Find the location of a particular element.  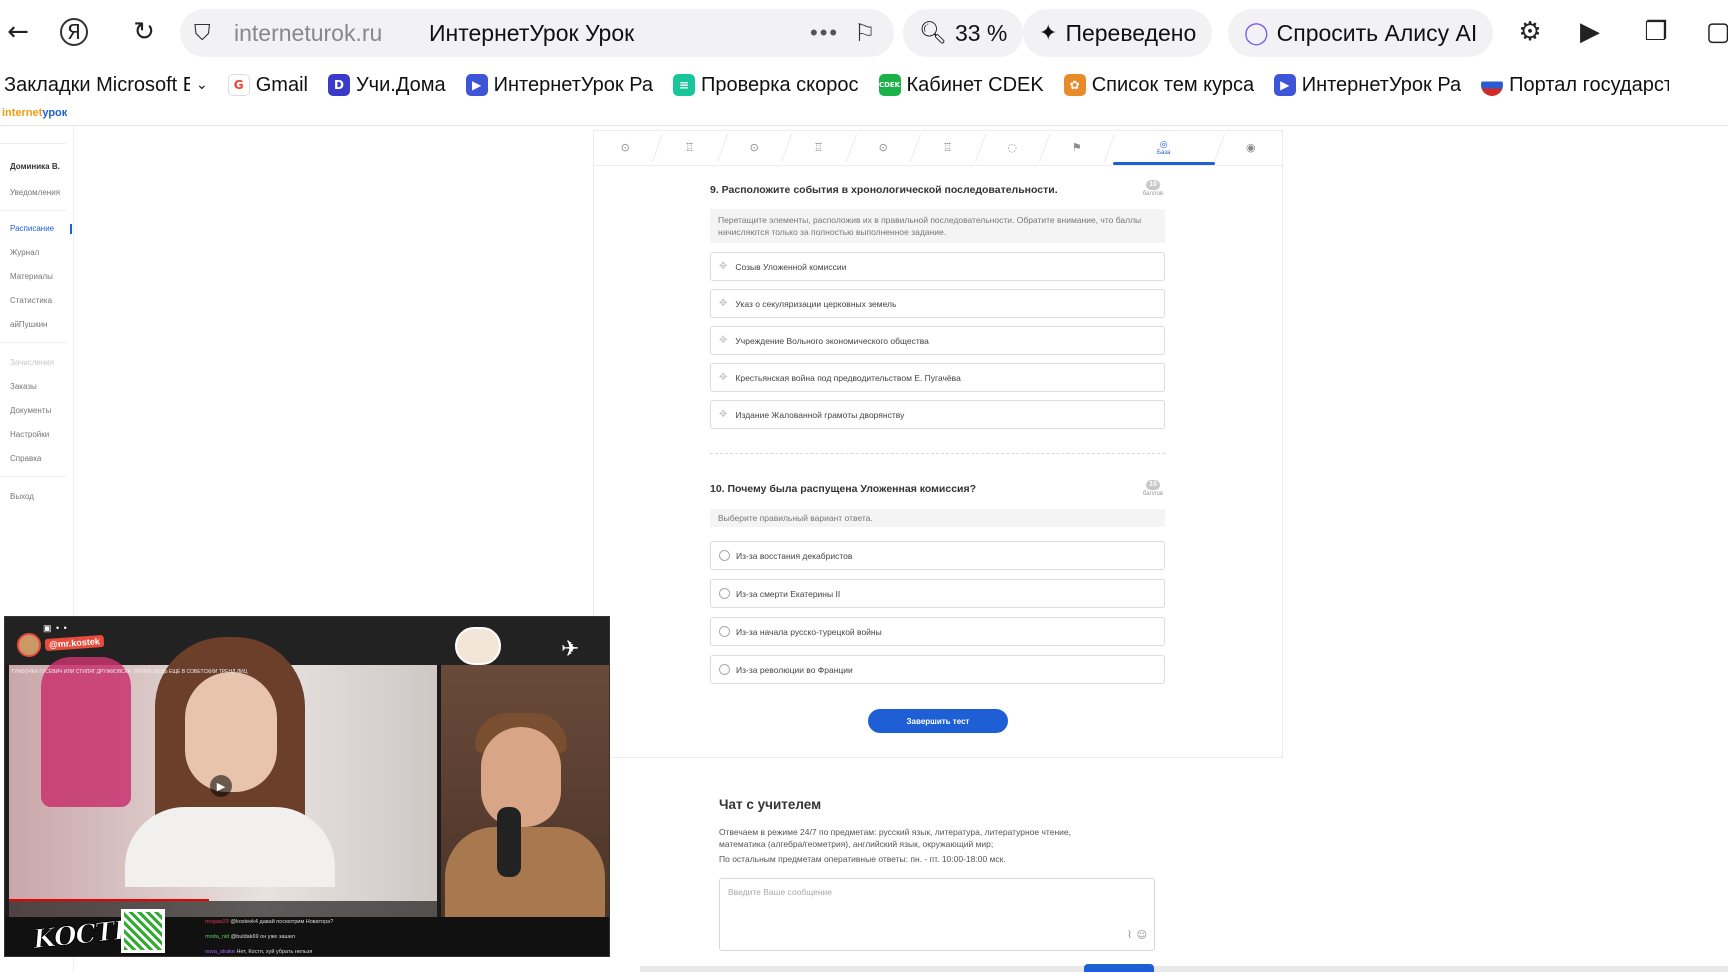

step-video-2: ⊙ is located at coordinates (754, 147).